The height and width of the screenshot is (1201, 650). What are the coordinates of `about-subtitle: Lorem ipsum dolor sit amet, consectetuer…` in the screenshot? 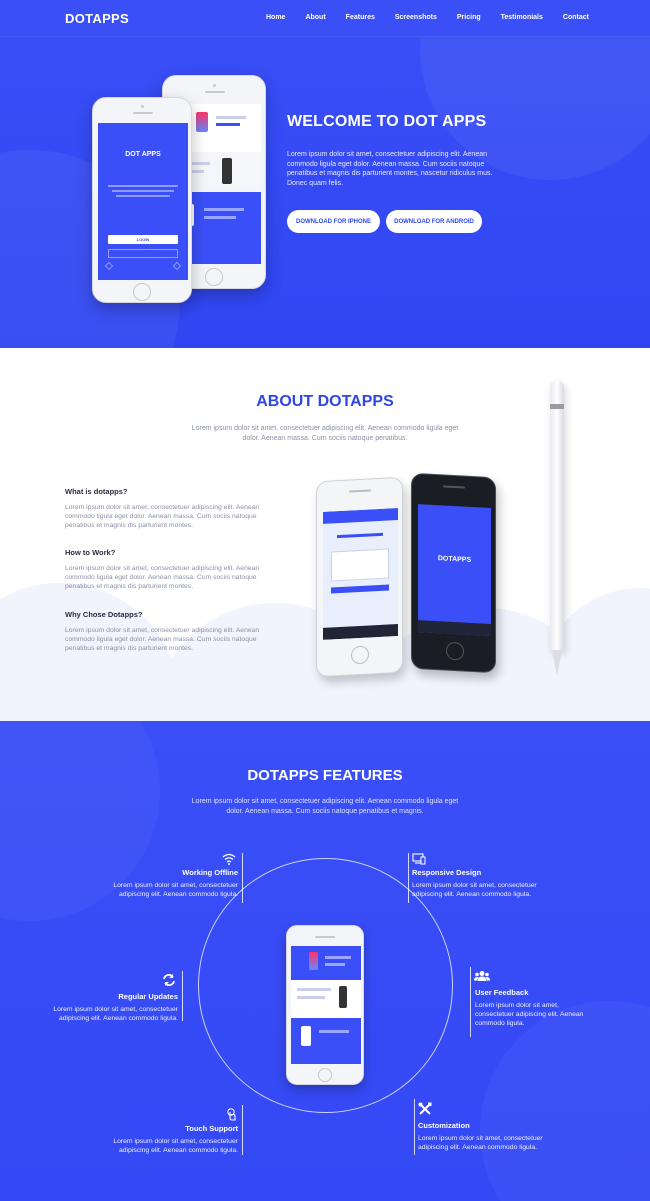 It's located at (325, 433).